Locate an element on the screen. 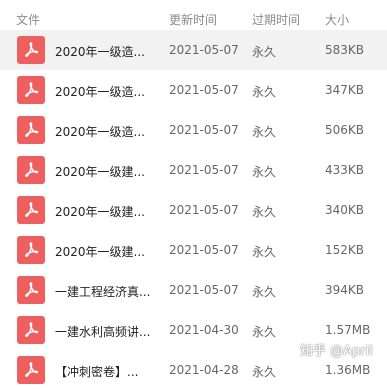 This screenshot has height=390, width=387. file-row: 2020年一级建... 2021-05-07 永久 152KB is located at coordinates (193, 250).